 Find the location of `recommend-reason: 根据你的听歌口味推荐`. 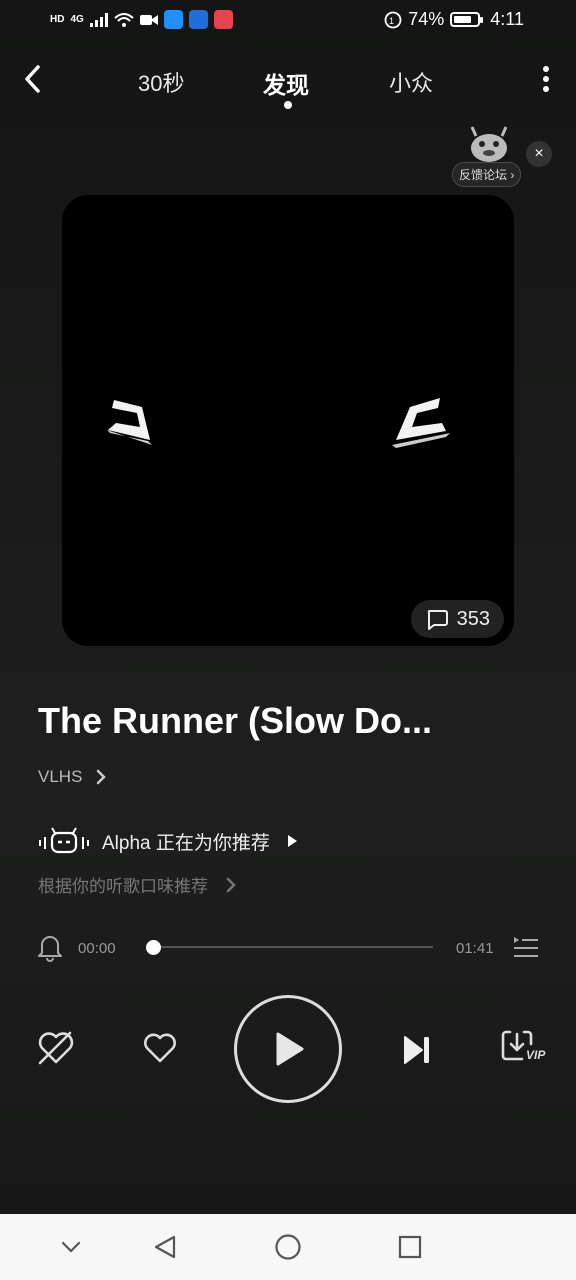

recommend-reason: 根据你的听歌口味推荐 is located at coordinates (137, 884).